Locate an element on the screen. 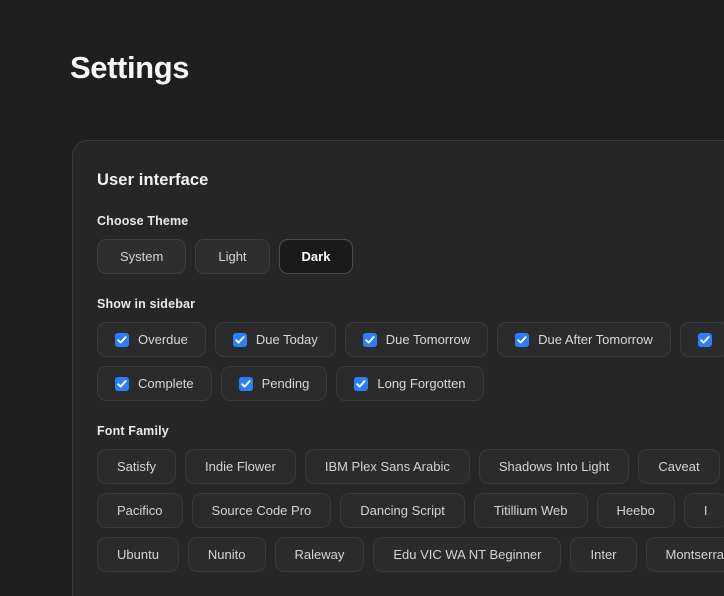  theme-options-row: System Light Dark is located at coordinates (410, 256).